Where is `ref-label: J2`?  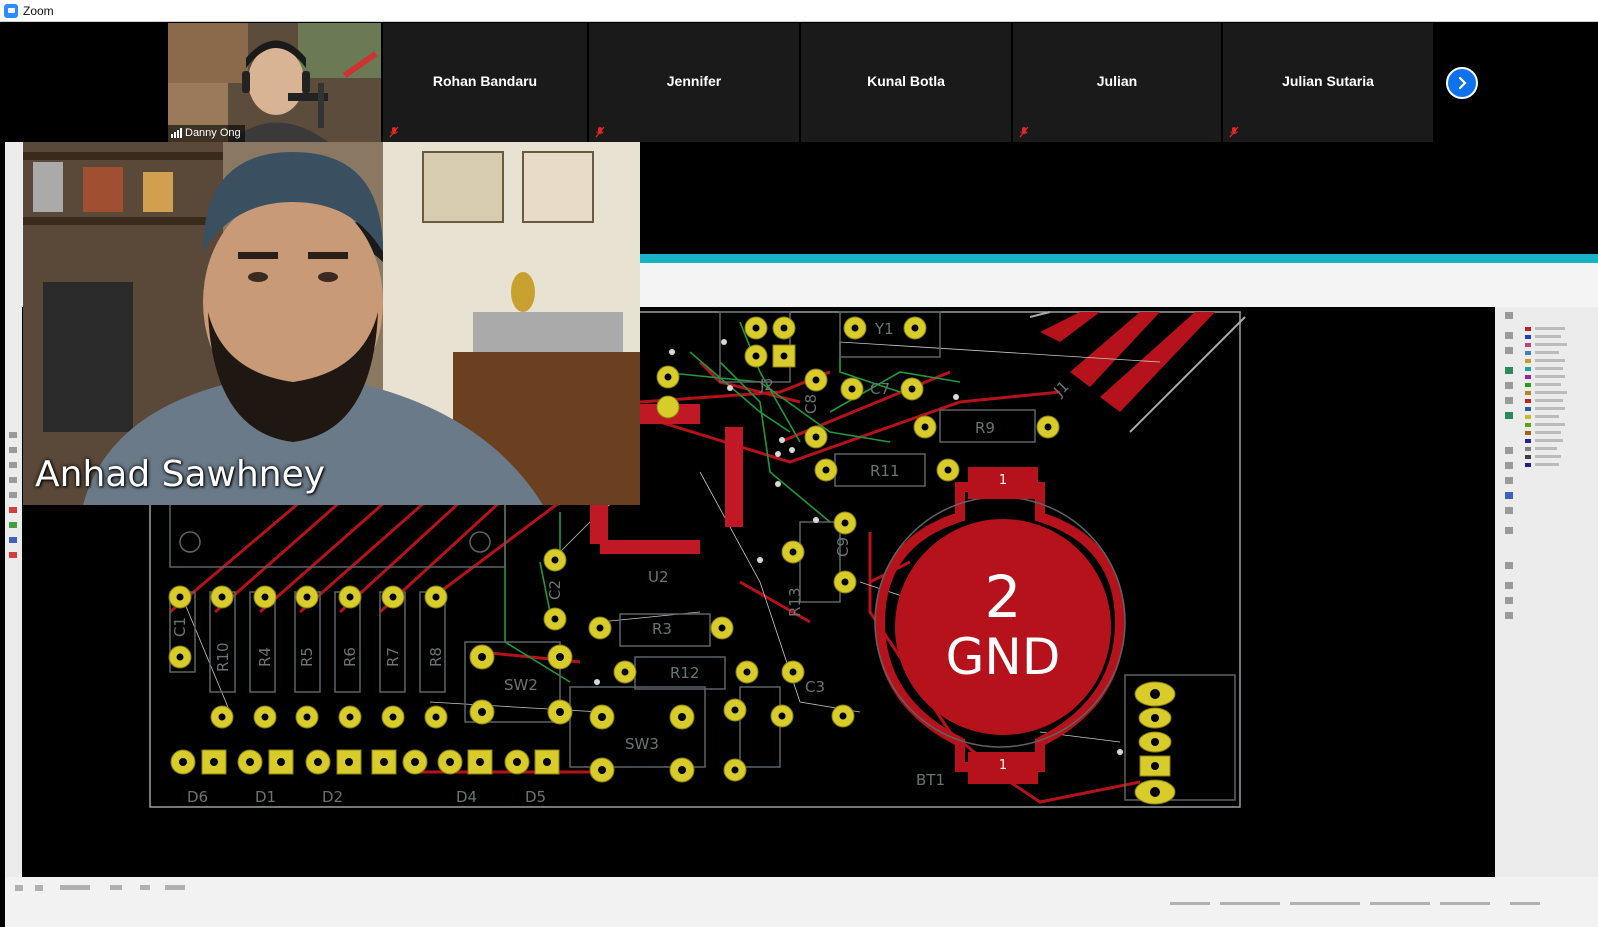
ref-label: J2 is located at coordinates (766, 385).